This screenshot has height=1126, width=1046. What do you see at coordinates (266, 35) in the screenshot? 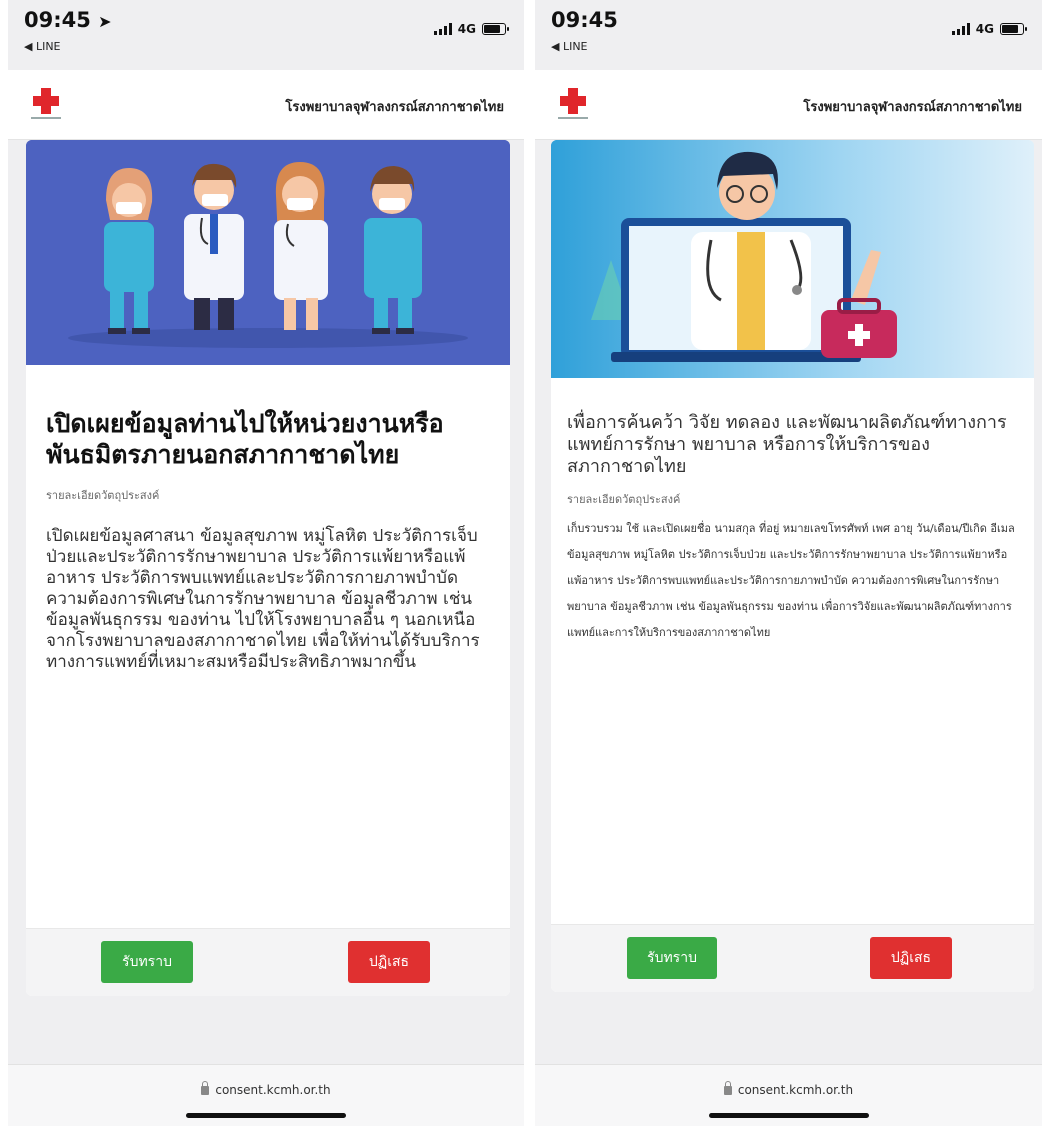
I see `status-bar: 09:45 ➤ ◀ LINE 4G` at bounding box center [266, 35].